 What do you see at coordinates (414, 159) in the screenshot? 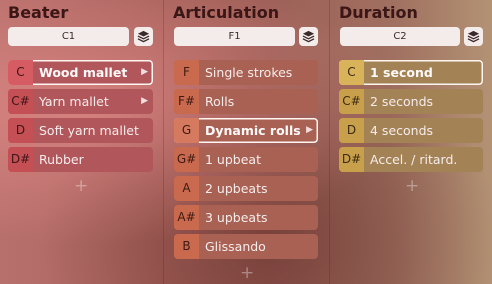
I see `item-label: Accel. / ritard.` at bounding box center [414, 159].